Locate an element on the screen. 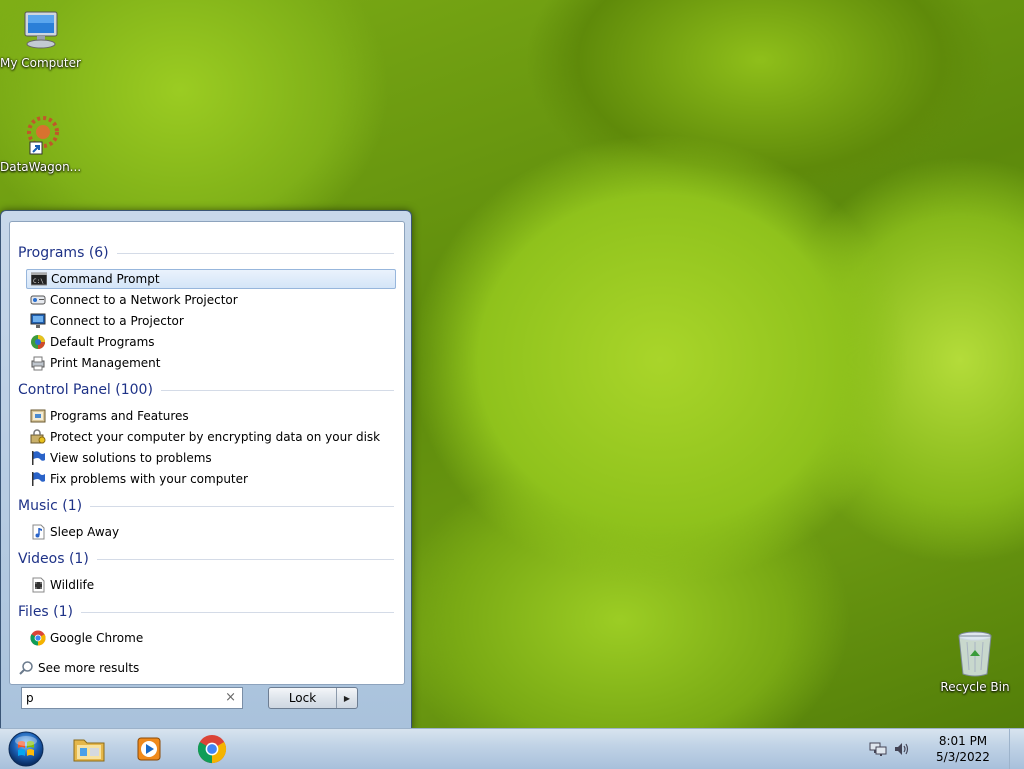 Image resolution: width=1024 pixels, height=769 pixels. taskbar-google-chrome is located at coordinates (212, 749).